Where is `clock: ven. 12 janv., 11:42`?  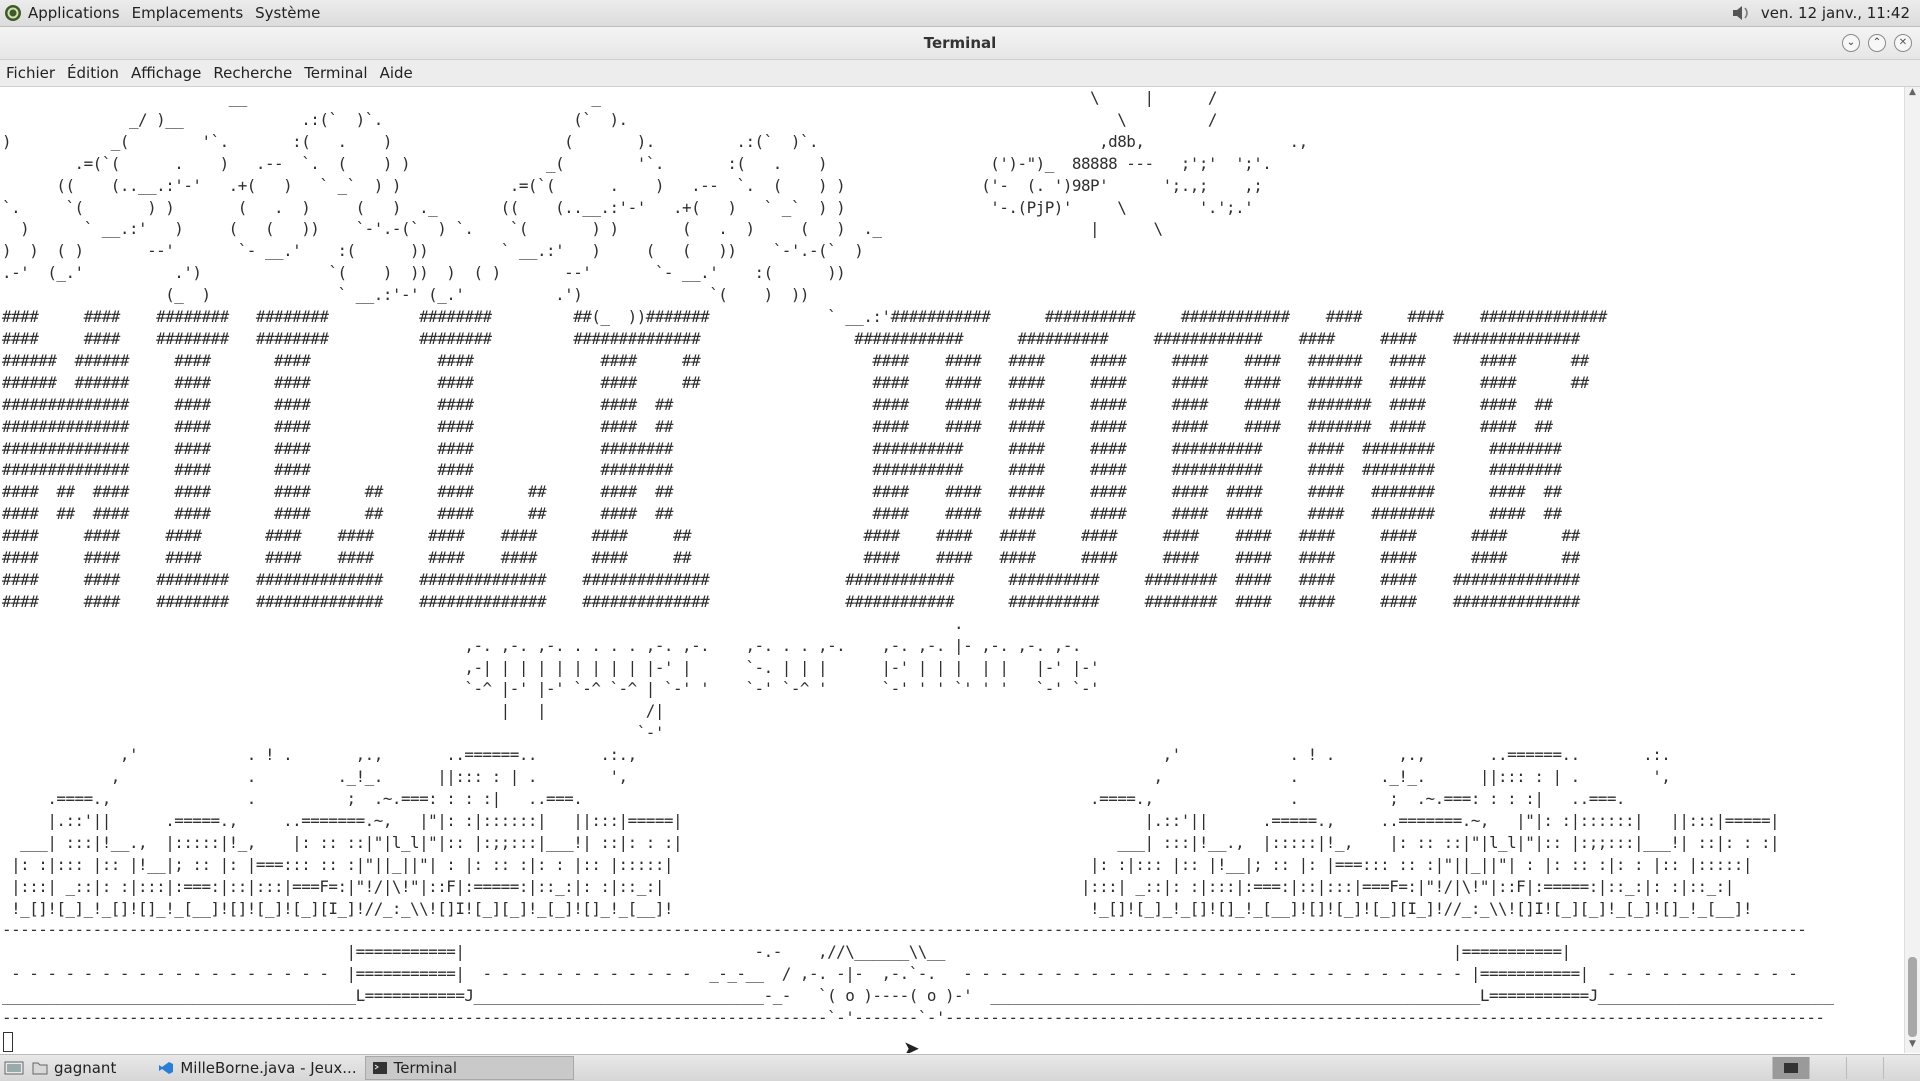
clock: ven. 12 janv., 11:42 is located at coordinates (1835, 13).